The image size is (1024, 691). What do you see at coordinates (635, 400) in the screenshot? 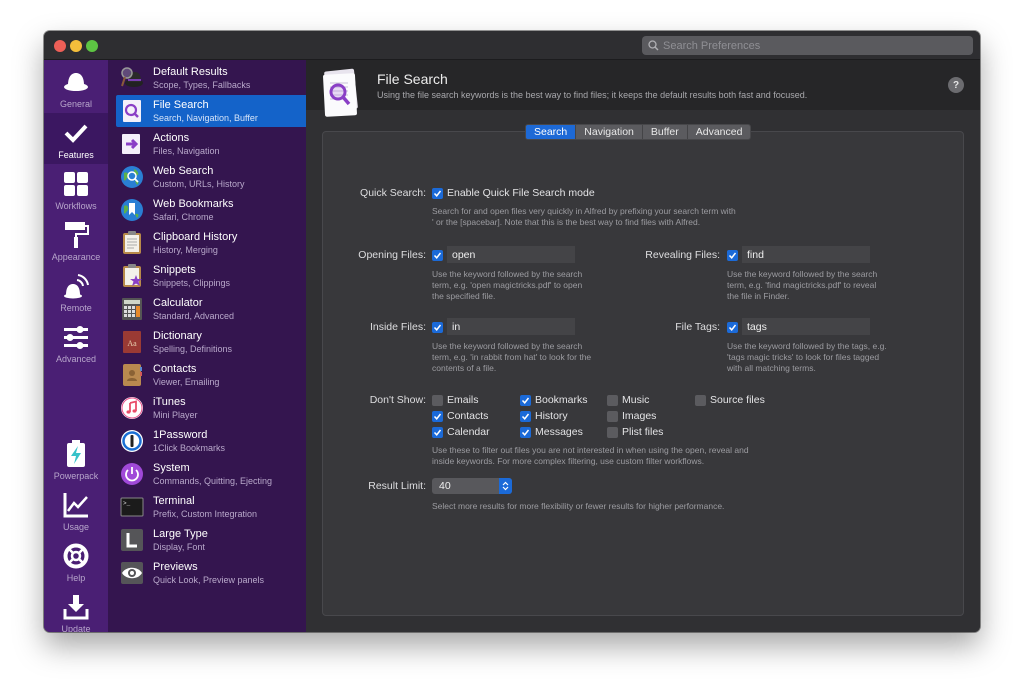
I see `dont-show-music-label: Music` at bounding box center [635, 400].